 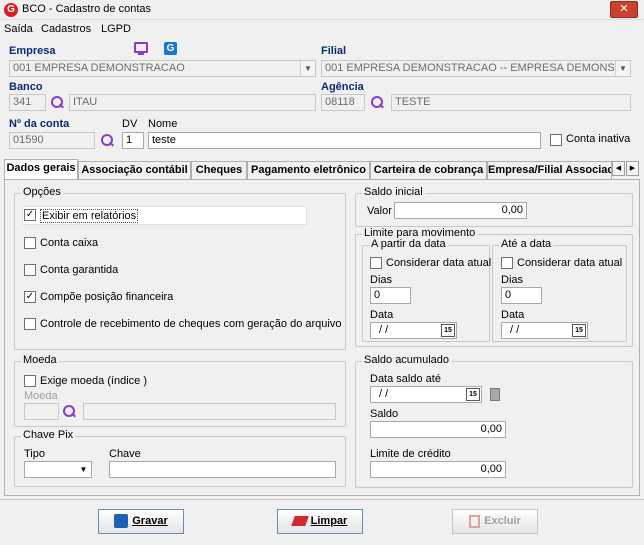 I want to click on window-title: BCO - Cadastro de contas, so click(x=87, y=9).